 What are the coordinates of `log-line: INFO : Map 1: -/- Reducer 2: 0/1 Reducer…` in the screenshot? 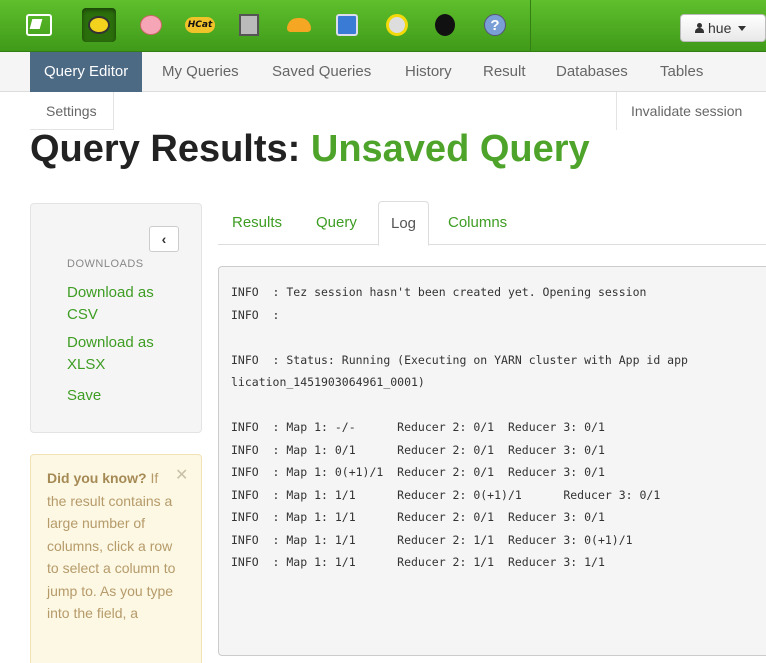 It's located at (418, 427).